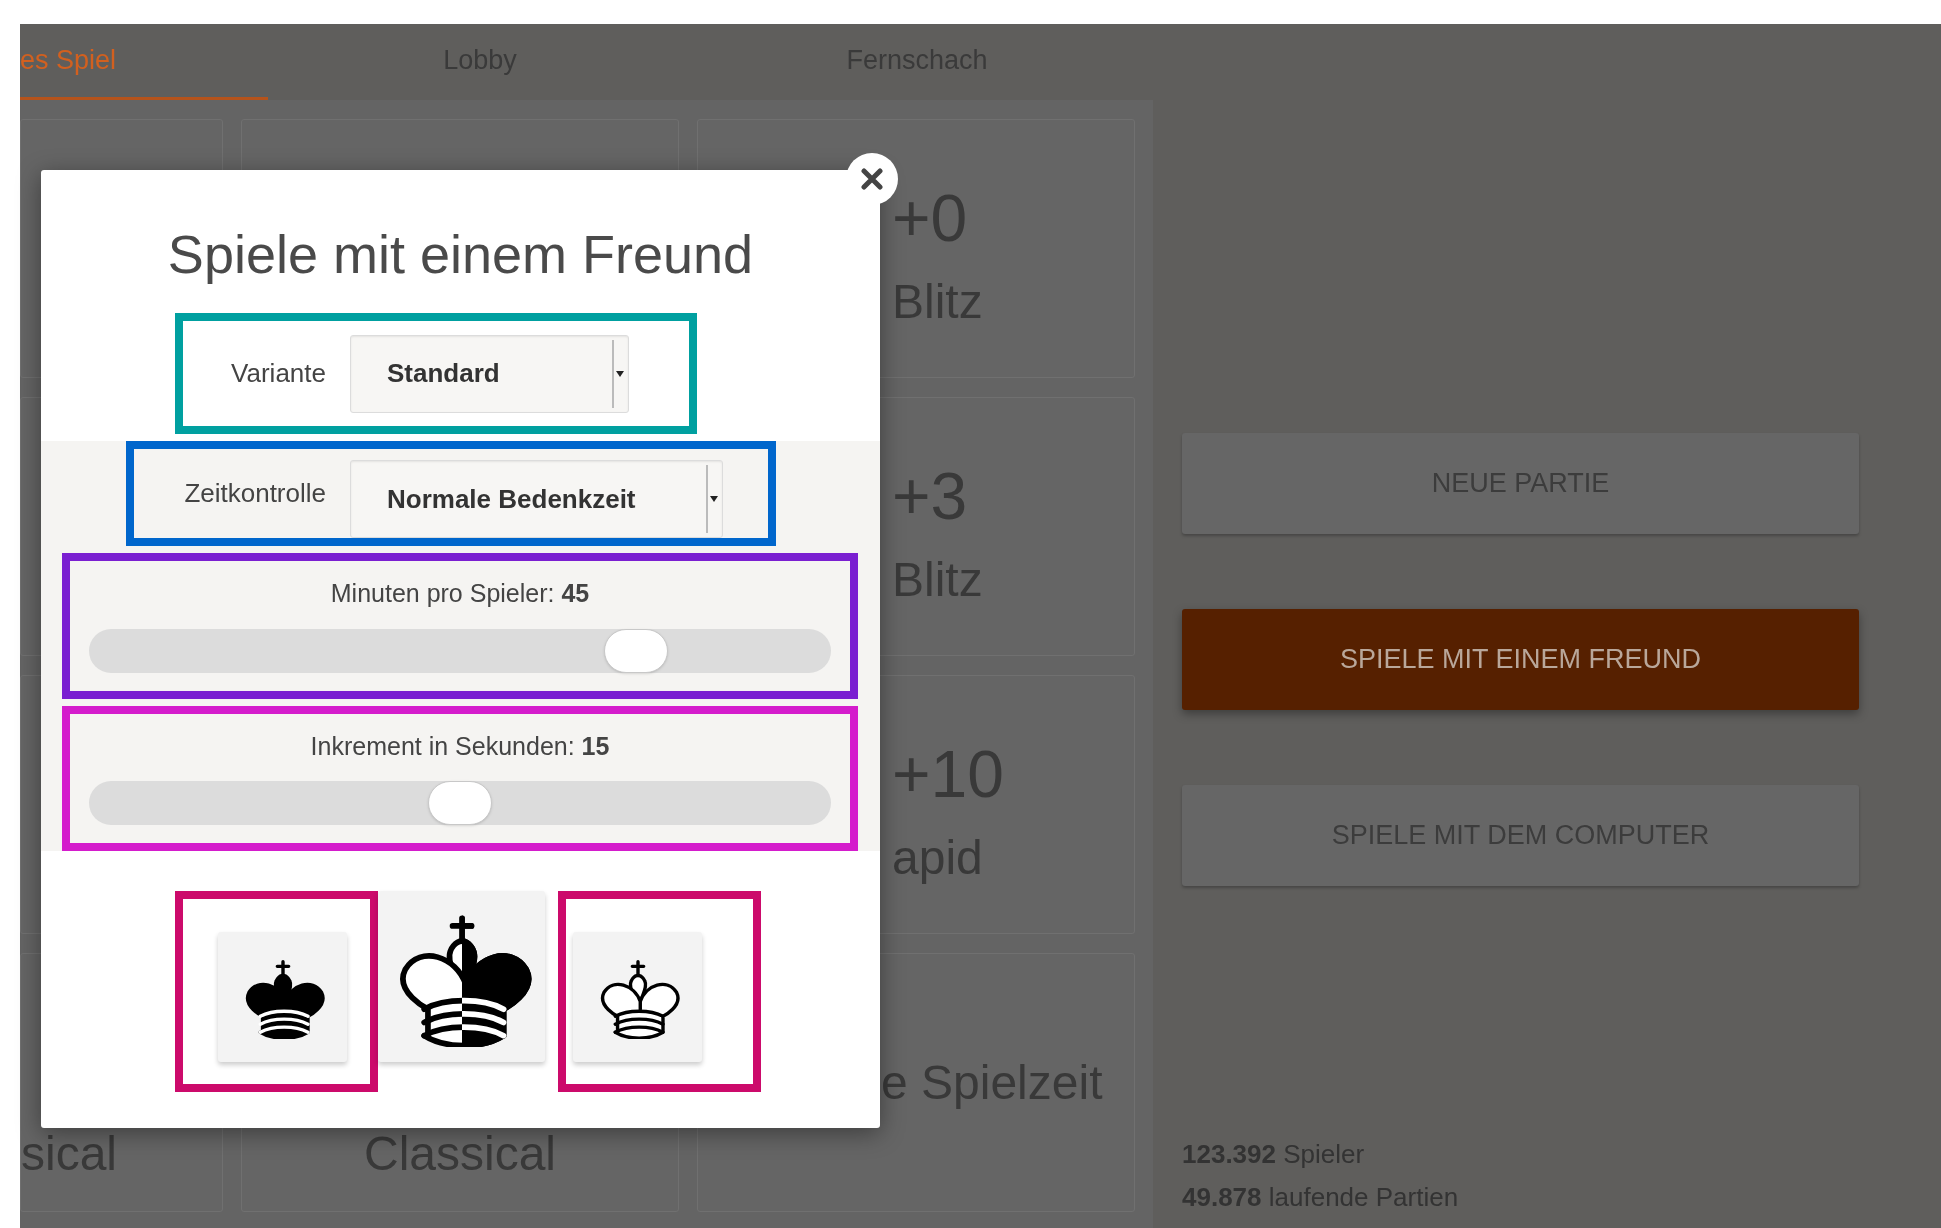  What do you see at coordinates (255, 493) in the screenshot?
I see `field-label: Zeitkontrolle` at bounding box center [255, 493].